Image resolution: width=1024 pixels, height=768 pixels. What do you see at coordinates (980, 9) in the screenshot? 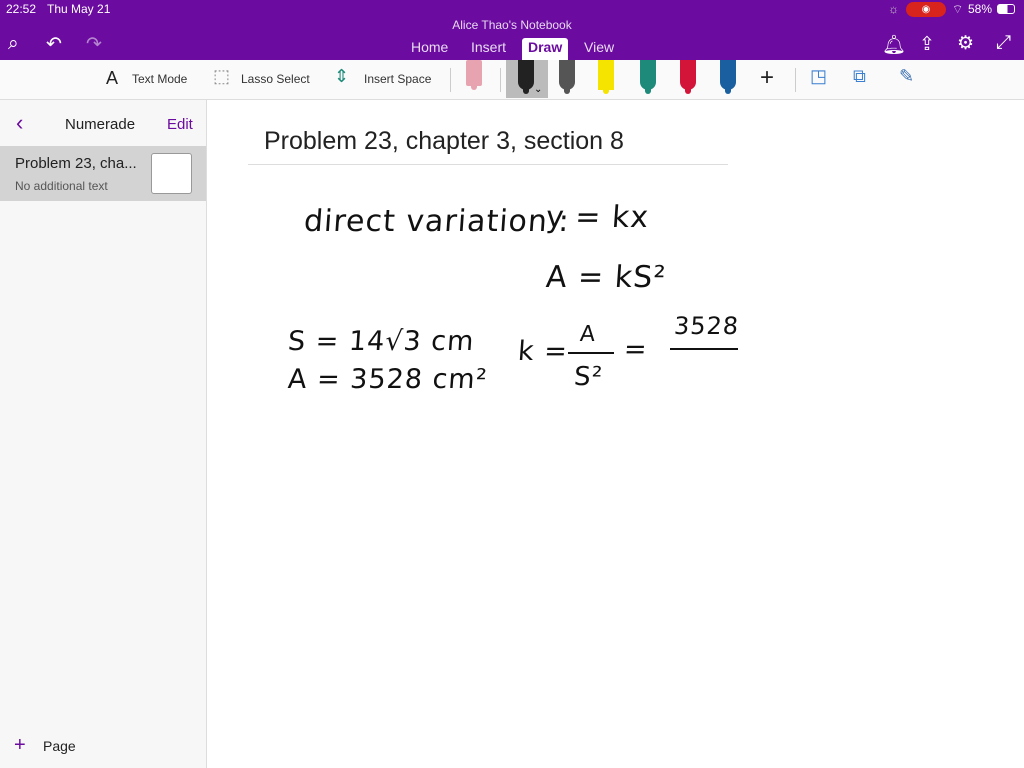
I see `battery-level: 58%` at bounding box center [980, 9].